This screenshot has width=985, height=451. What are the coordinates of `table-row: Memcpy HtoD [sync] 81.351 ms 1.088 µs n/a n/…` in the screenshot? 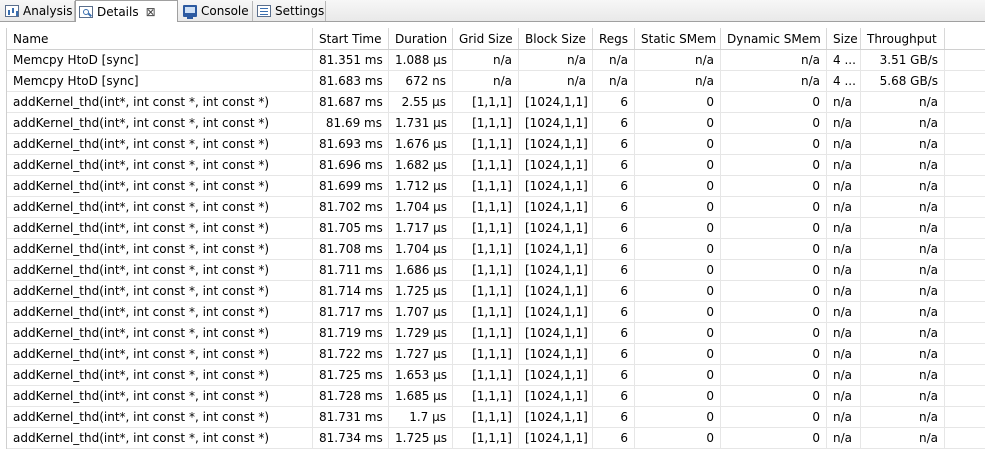 It's located at (496, 60).